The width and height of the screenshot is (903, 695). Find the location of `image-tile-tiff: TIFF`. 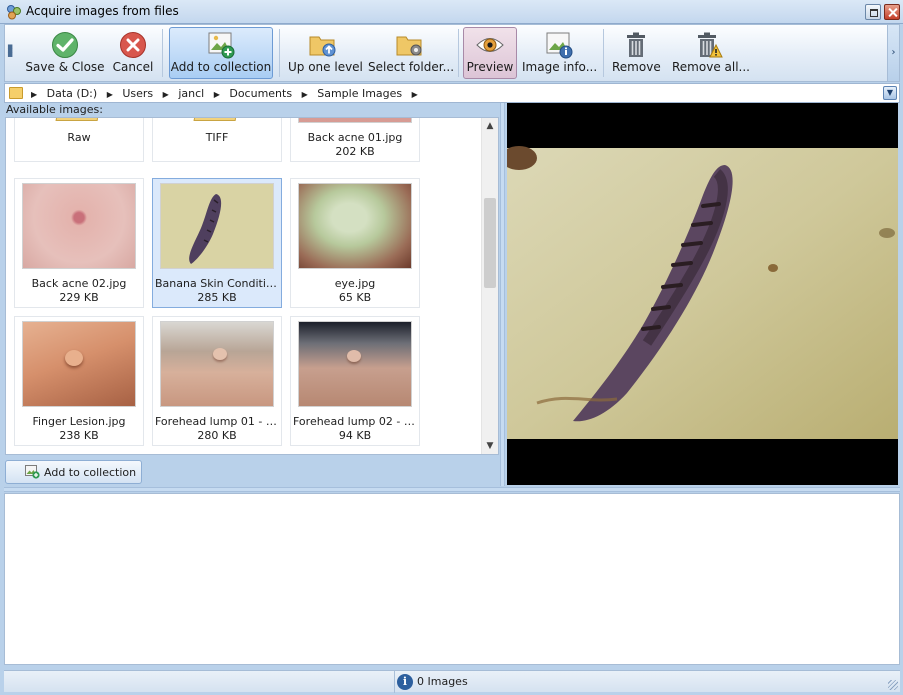

image-tile-tiff: TIFF is located at coordinates (217, 140).